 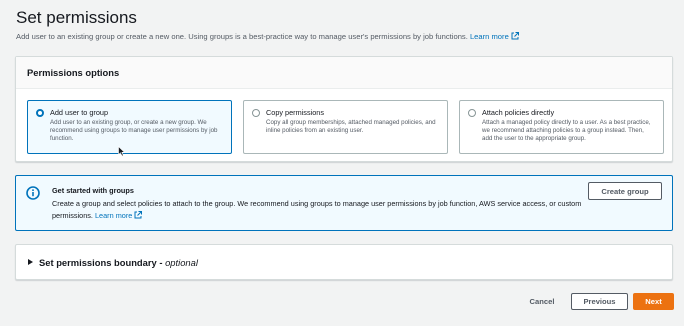 I want to click on learn-more-label: Learn more, so click(x=489, y=36).